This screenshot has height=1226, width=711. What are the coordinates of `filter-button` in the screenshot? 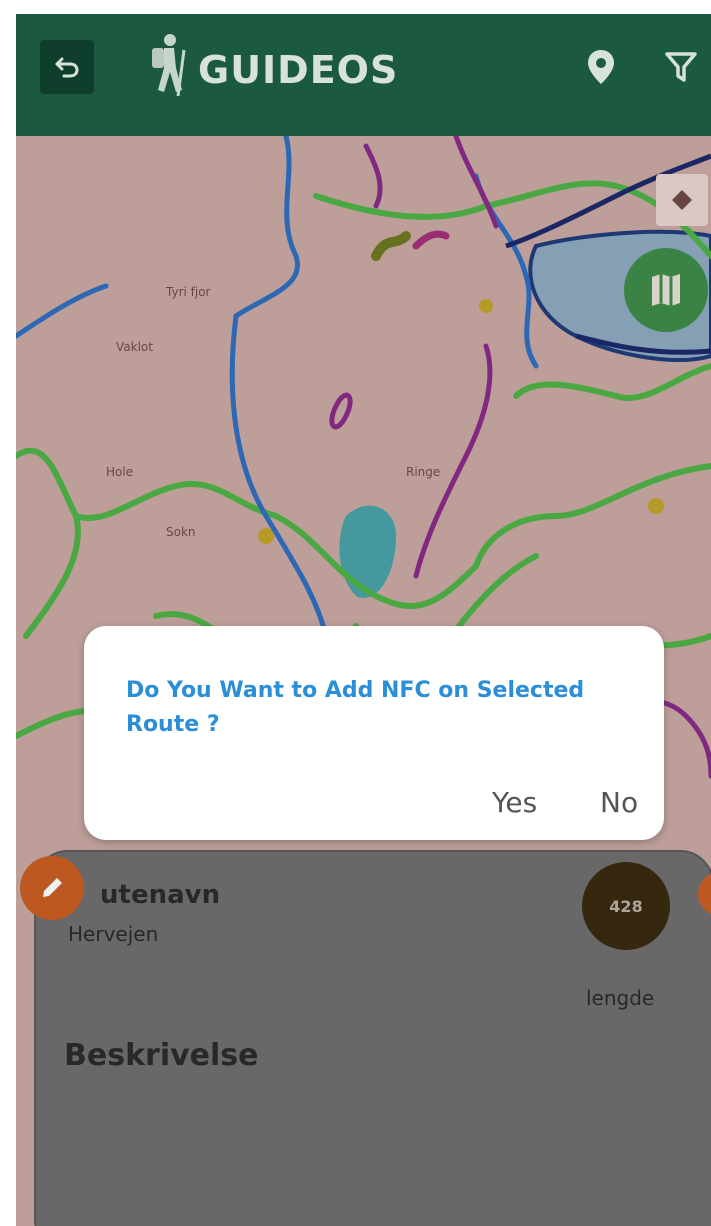 It's located at (681, 69).